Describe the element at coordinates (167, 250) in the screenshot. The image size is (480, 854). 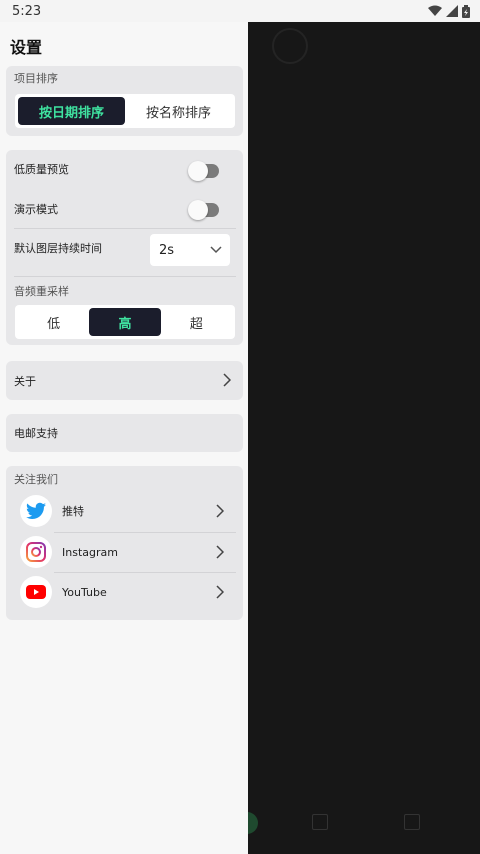
I see `layer-duration-value: 2s` at that location.